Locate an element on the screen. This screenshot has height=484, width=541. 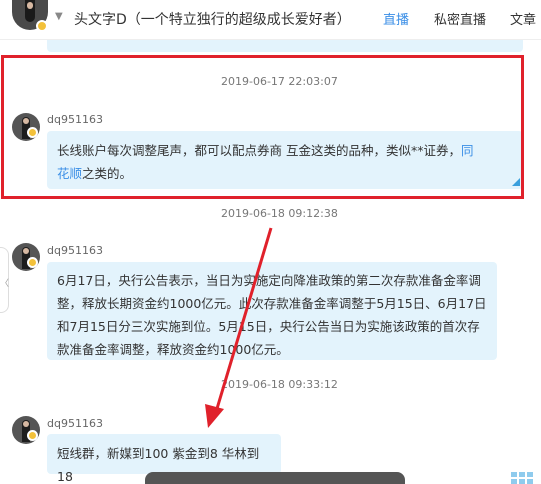
bottom-toolbar is located at coordinates (275, 478).